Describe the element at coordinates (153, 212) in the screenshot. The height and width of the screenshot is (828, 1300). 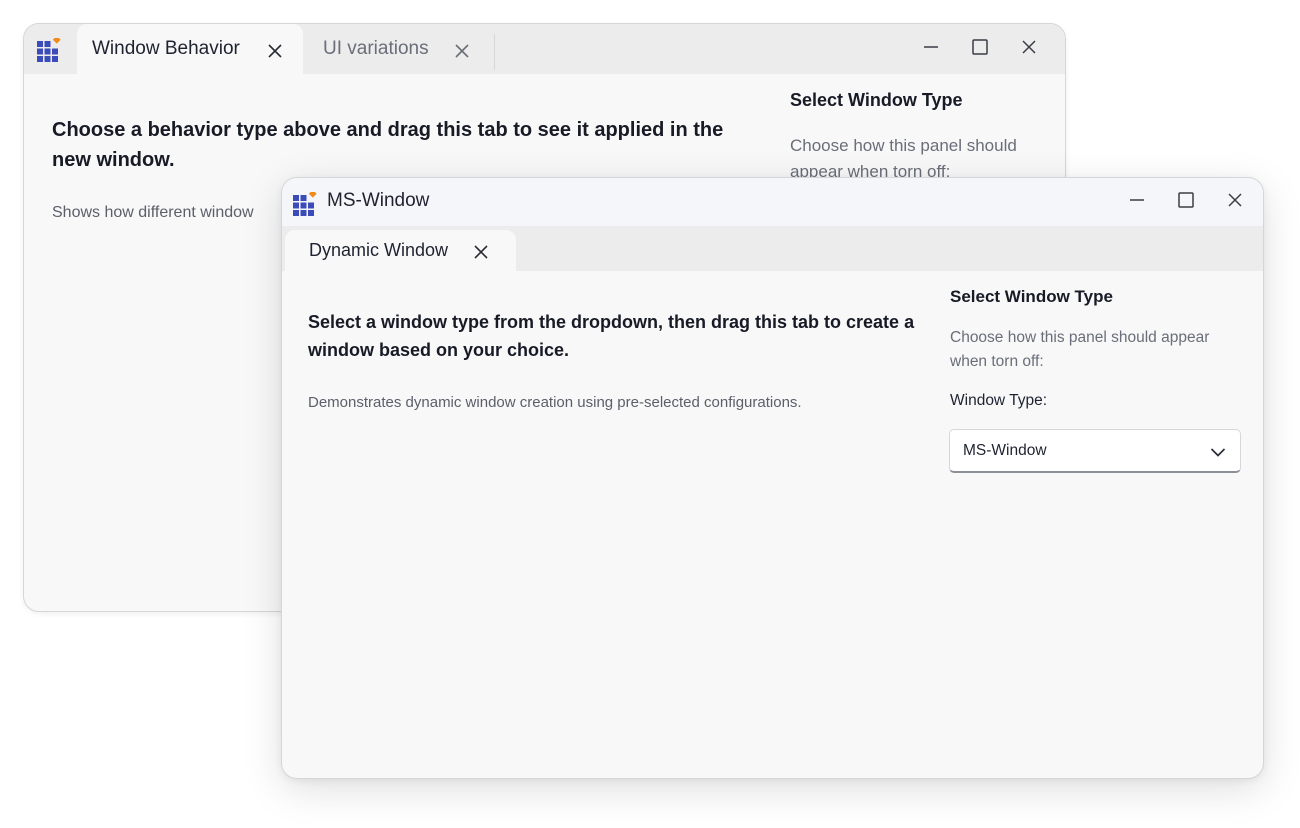
I see `page-description: Shows how different window` at that location.